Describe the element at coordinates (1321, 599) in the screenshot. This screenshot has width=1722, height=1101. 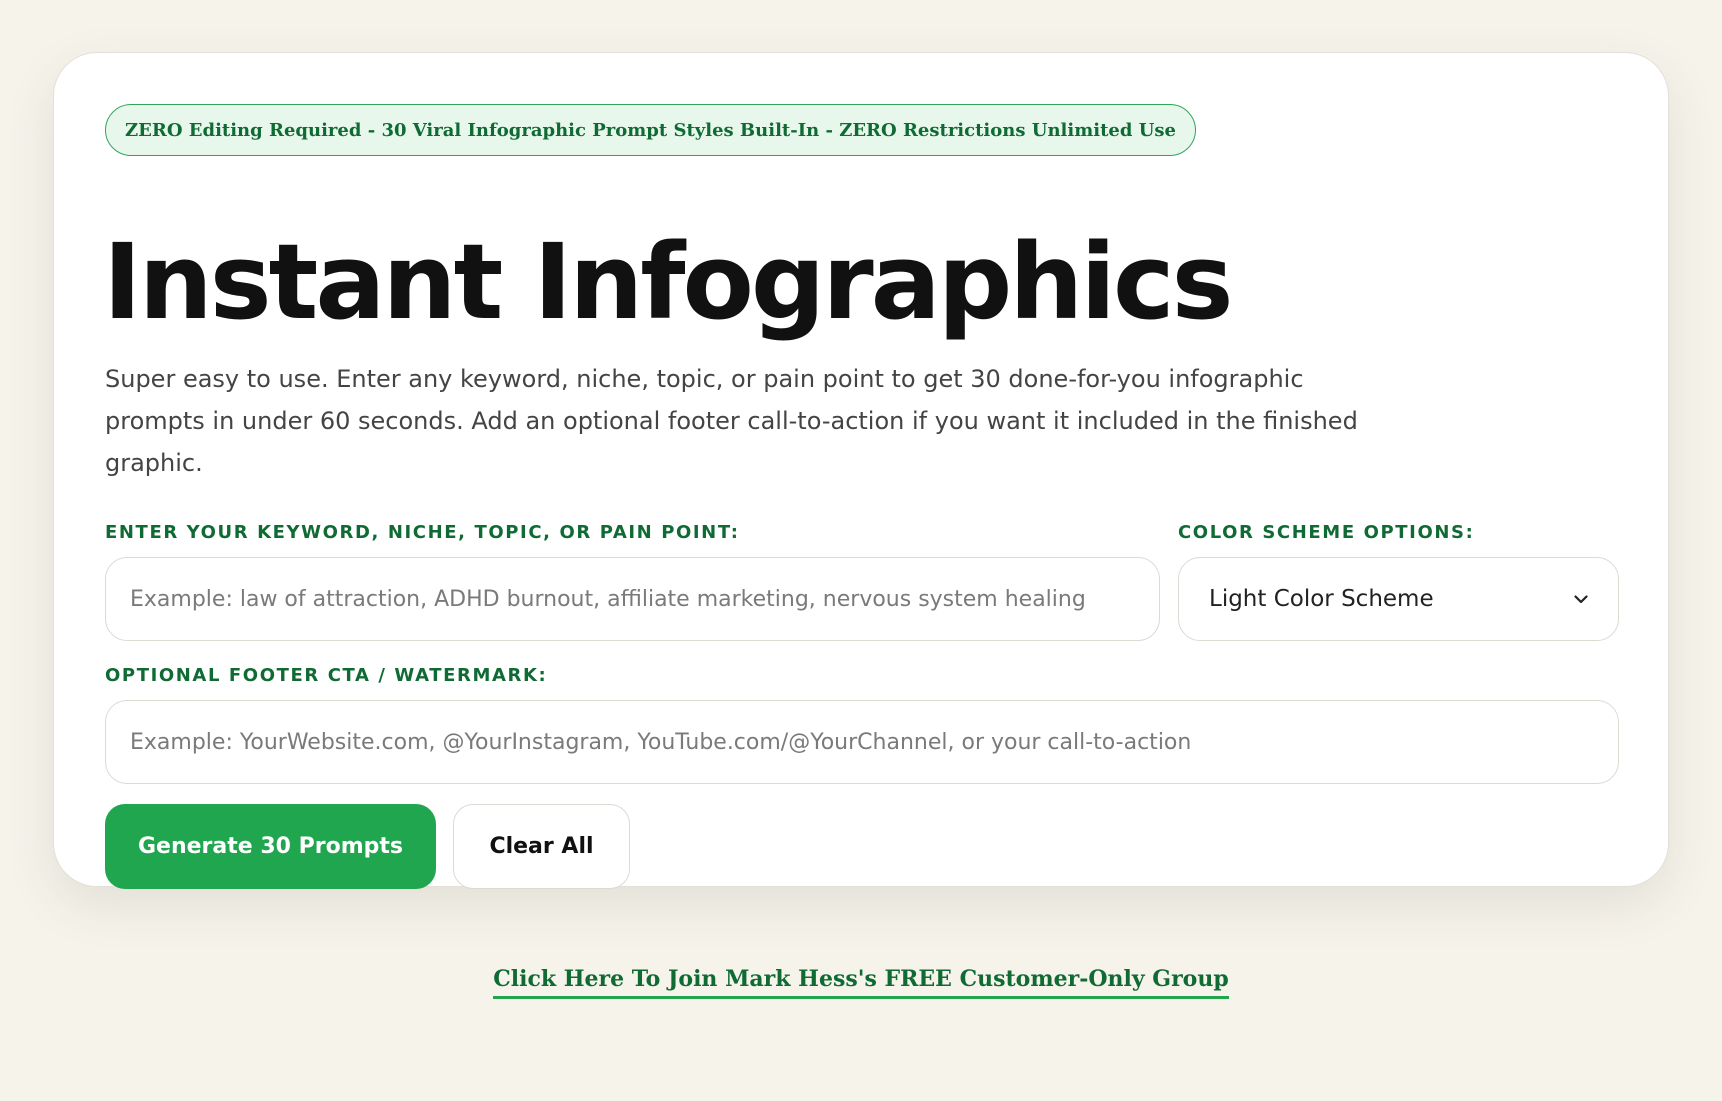
I see `color-scheme-selected-value: Light Color Scheme` at that location.